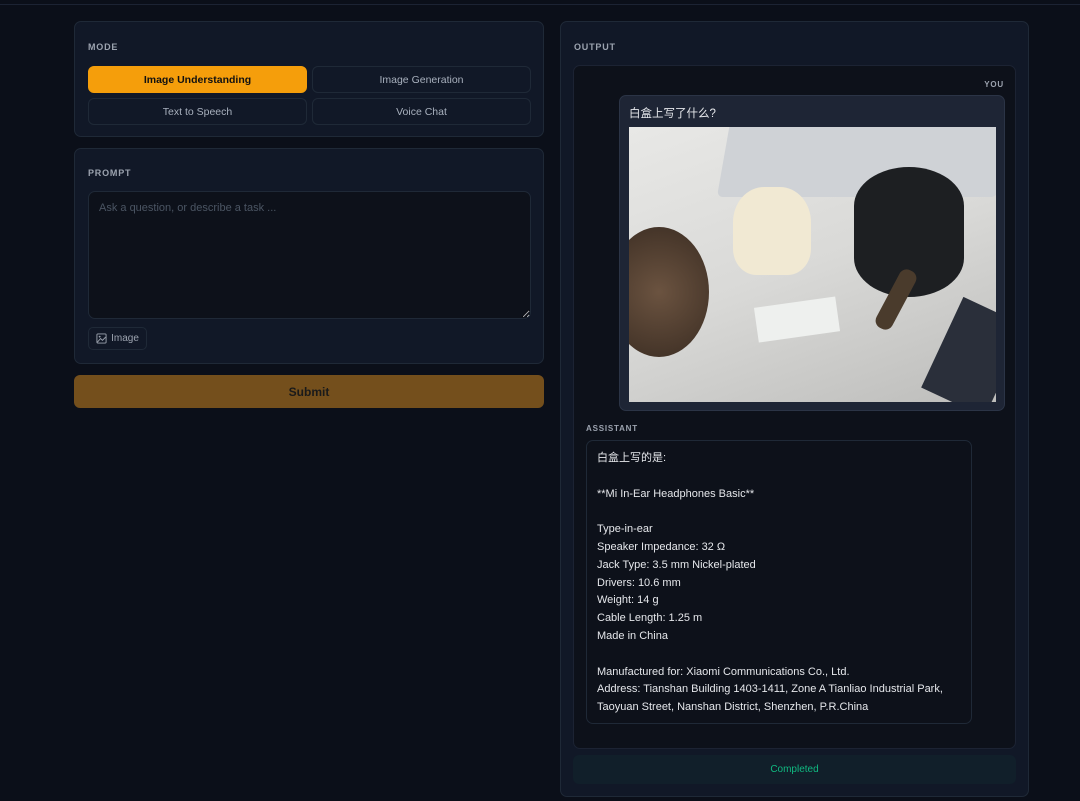  Describe the element at coordinates (661, 546) in the screenshot. I see `assistant-line: Speaker Impedance: 32 Ω` at that location.